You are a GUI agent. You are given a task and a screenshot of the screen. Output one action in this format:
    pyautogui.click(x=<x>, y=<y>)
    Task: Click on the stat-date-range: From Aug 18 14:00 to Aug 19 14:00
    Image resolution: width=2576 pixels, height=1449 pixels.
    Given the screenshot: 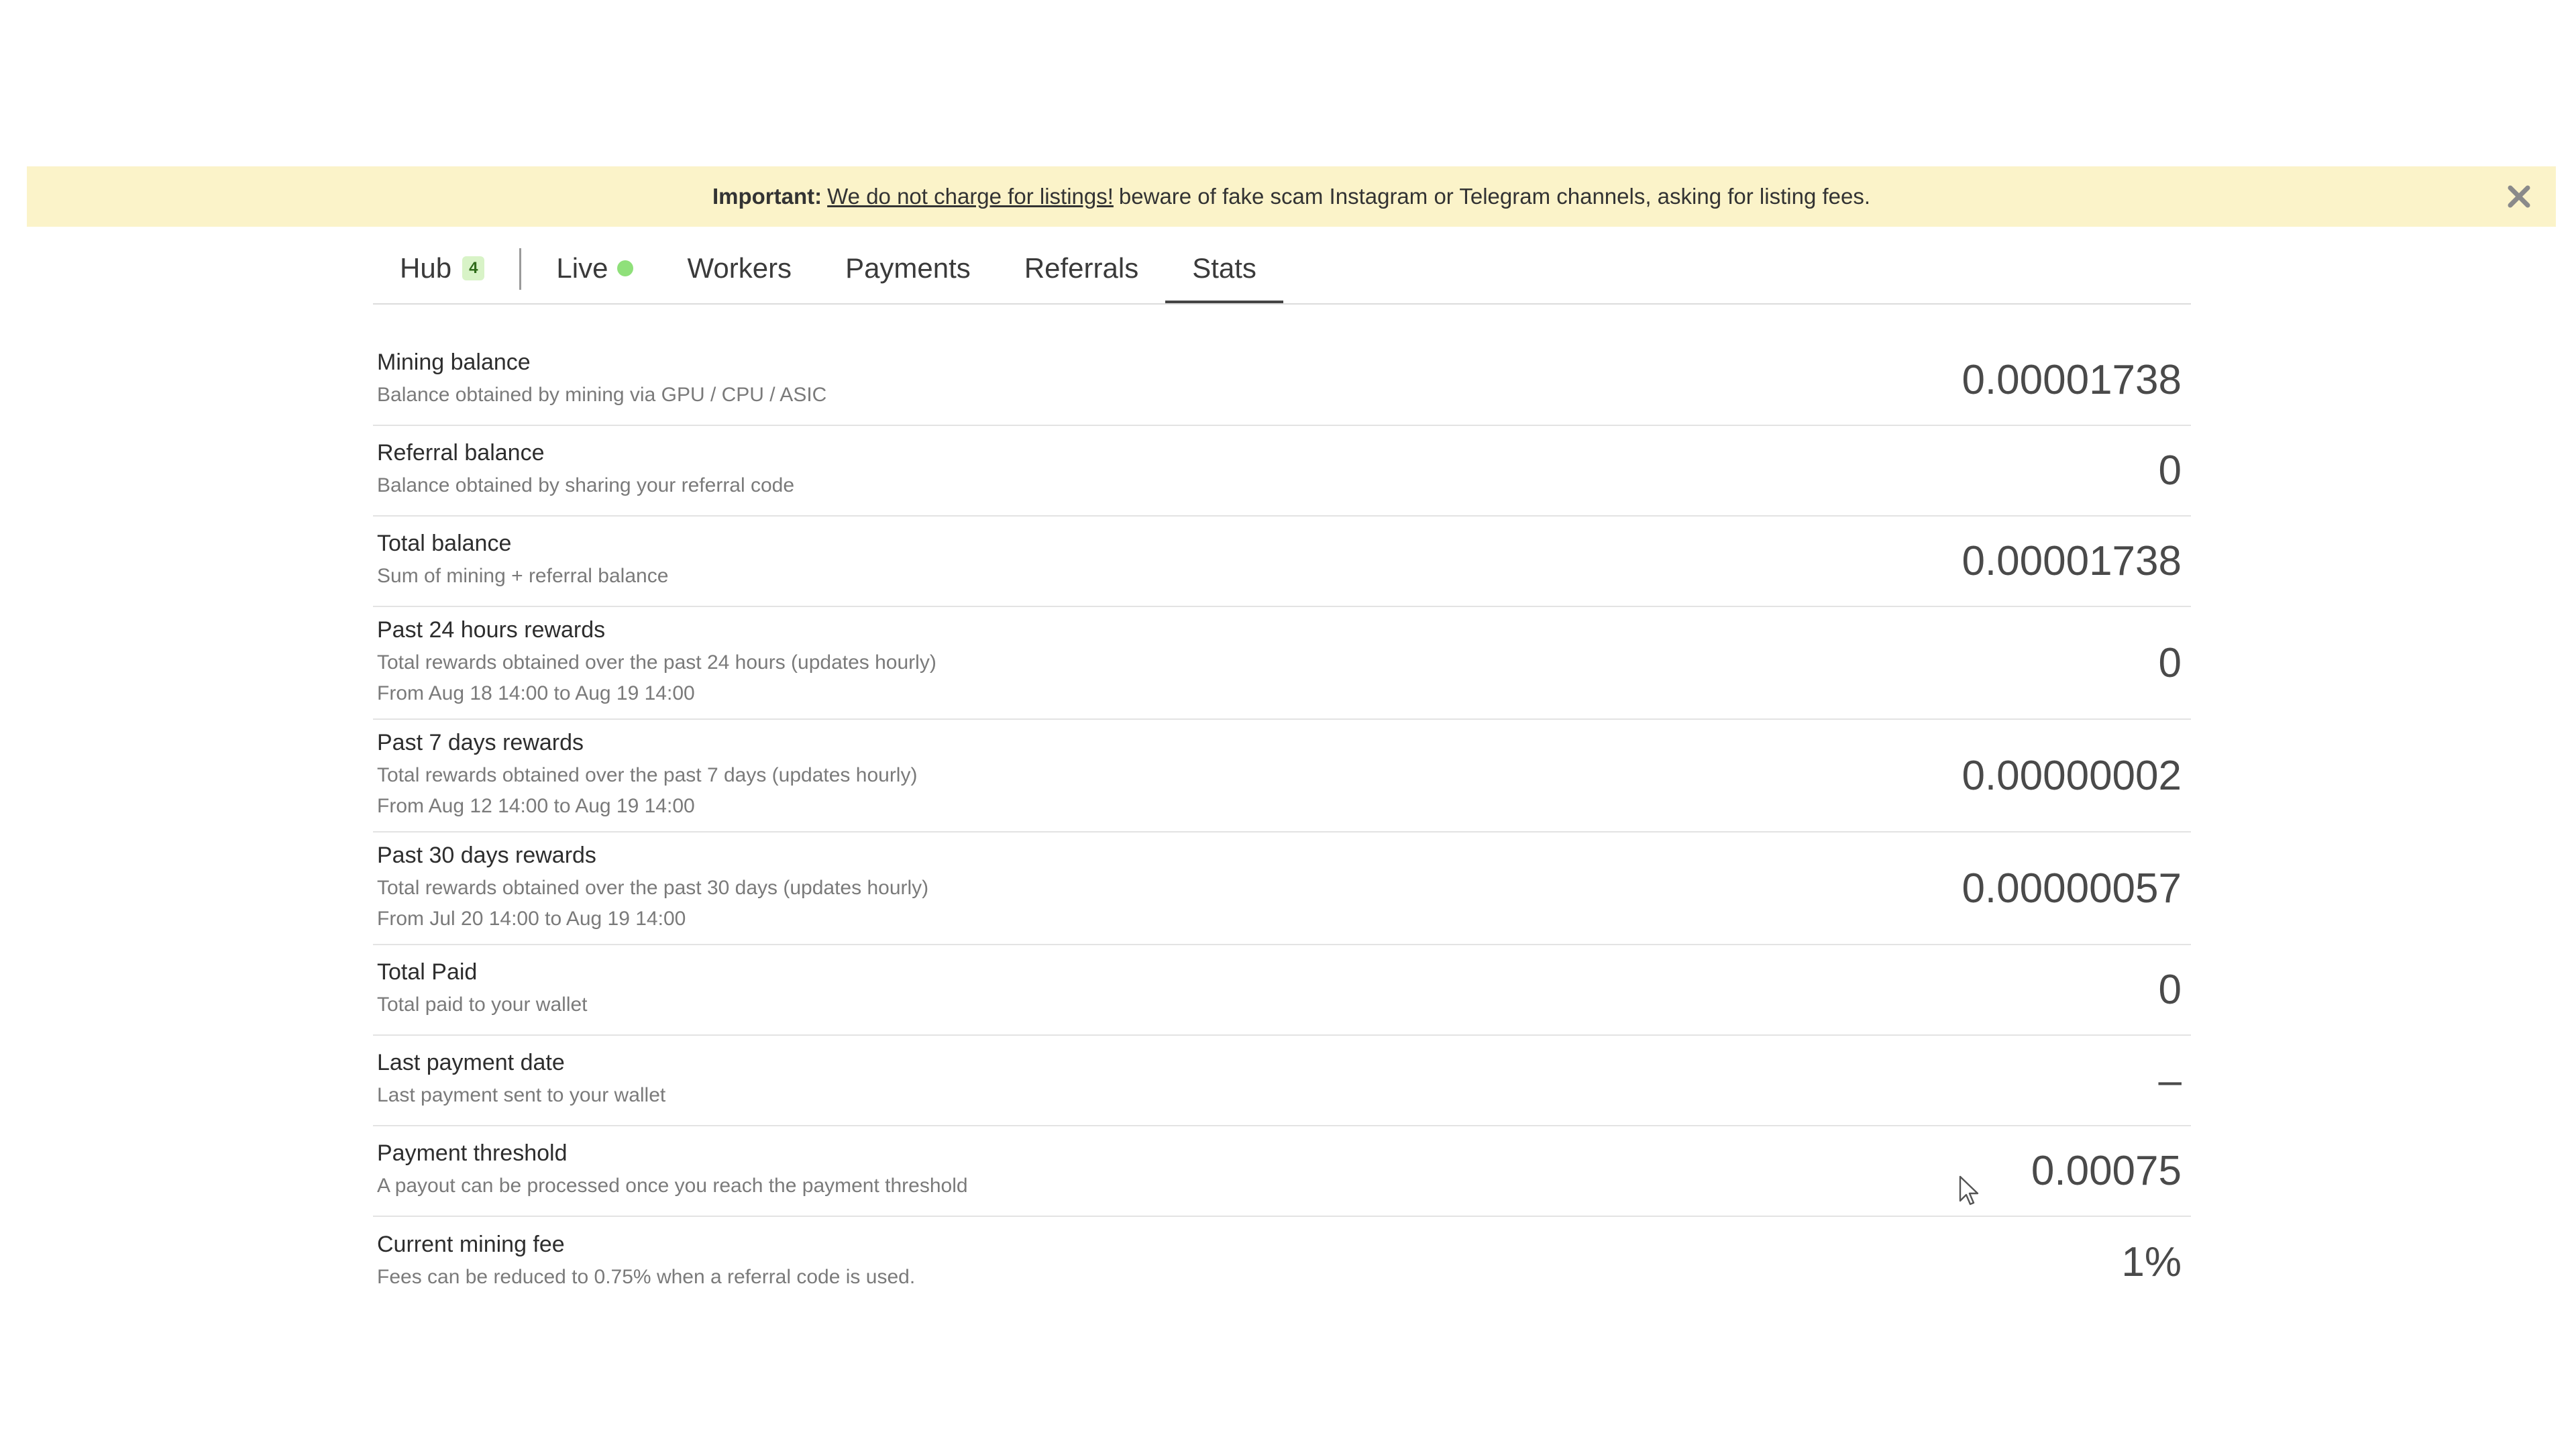 What is the action you would take?
    pyautogui.click(x=536, y=693)
    